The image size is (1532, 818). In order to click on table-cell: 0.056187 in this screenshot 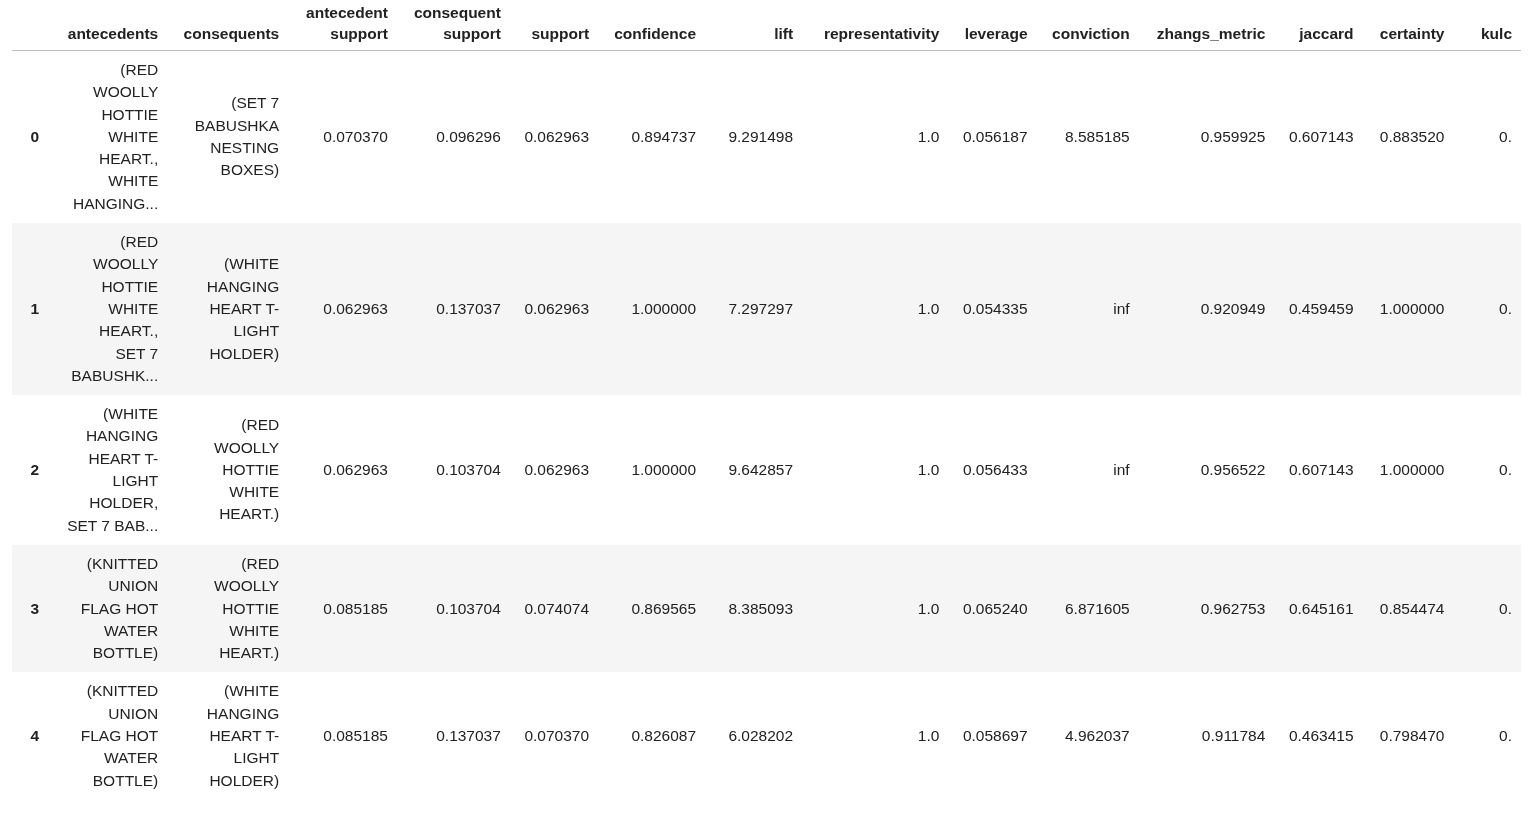, I will do `click(995, 136)`.